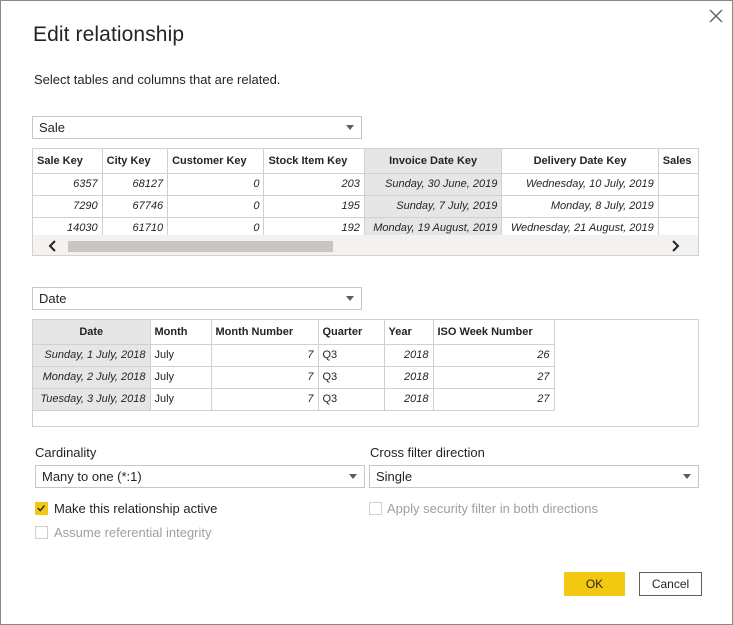  I want to click on cross-filter-label: Cross filter direction, so click(427, 452).